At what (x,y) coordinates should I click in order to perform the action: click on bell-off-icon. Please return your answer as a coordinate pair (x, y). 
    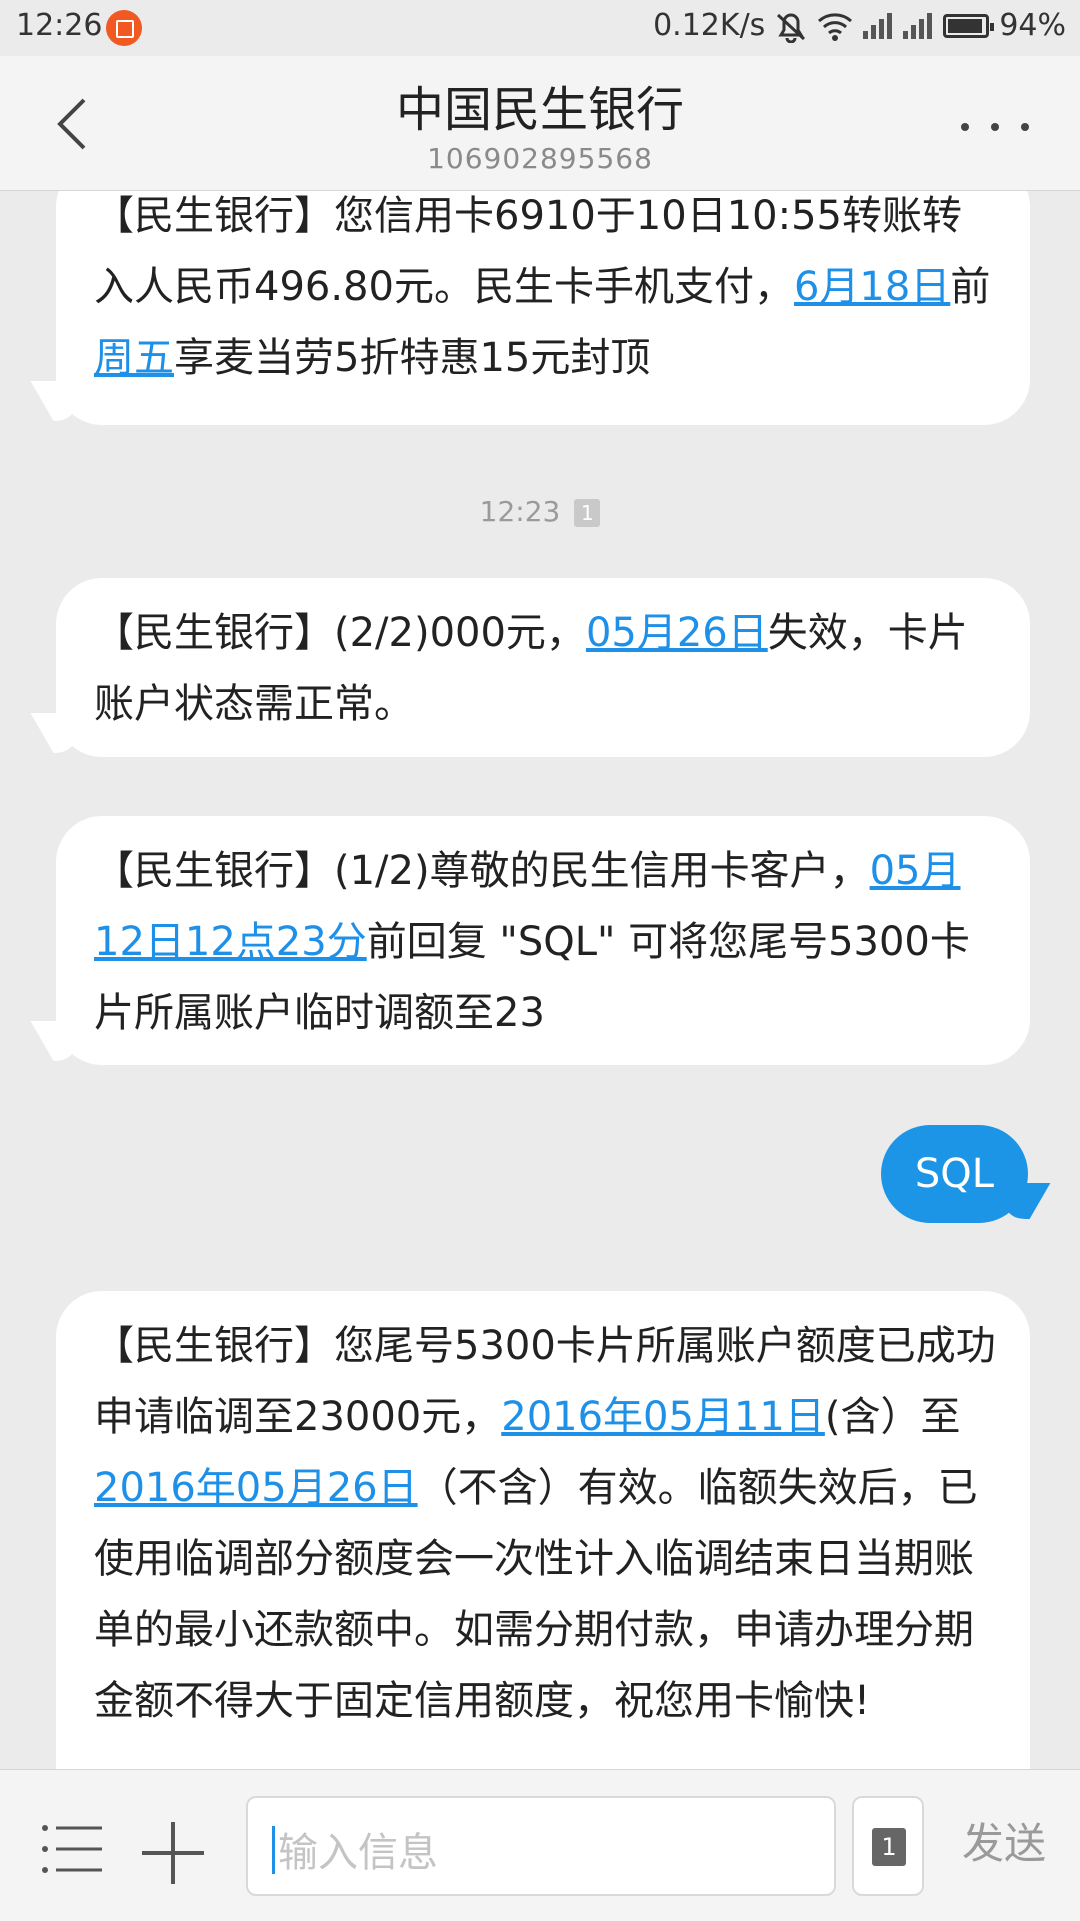
    Looking at the image, I should click on (791, 28).